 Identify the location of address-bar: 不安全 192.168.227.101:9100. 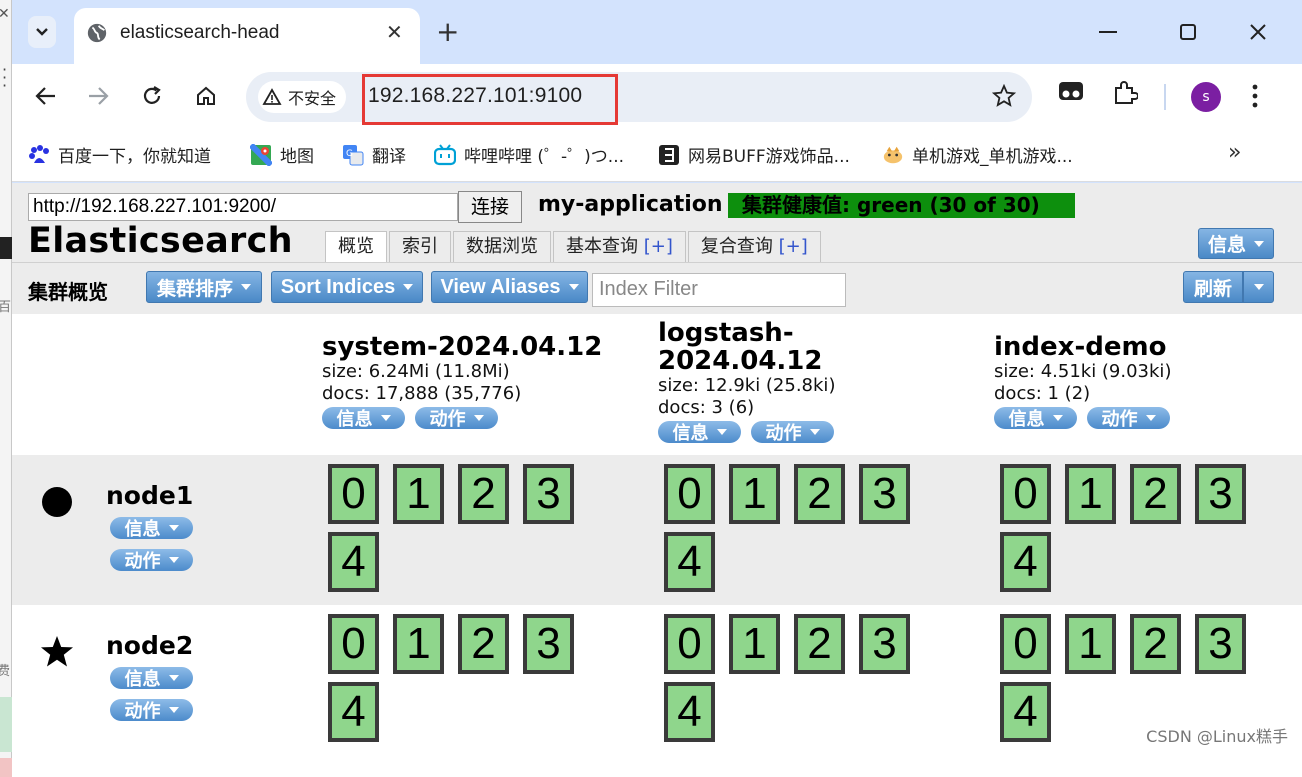
(639, 98).